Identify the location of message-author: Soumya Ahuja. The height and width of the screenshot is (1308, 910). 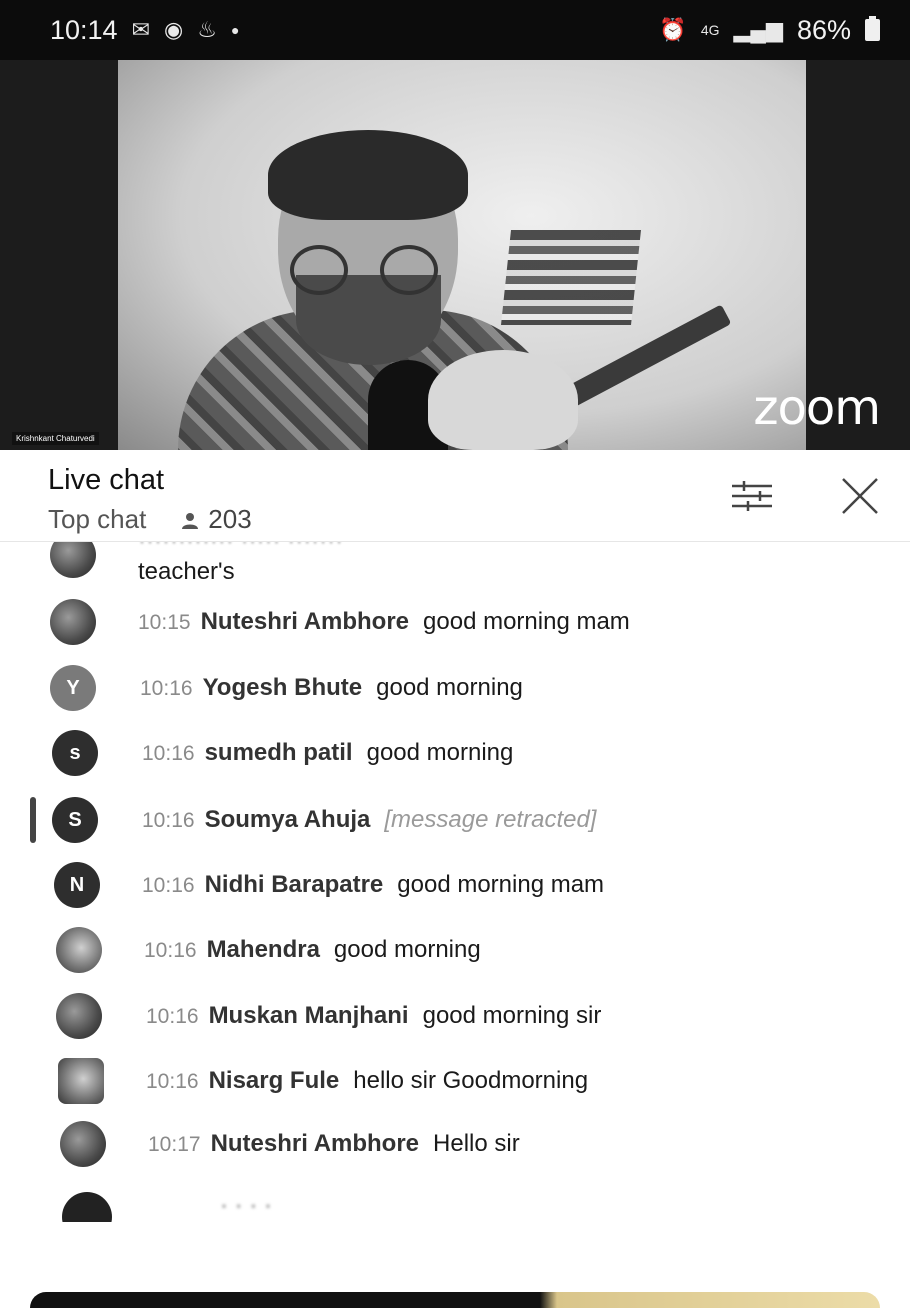
(288, 819).